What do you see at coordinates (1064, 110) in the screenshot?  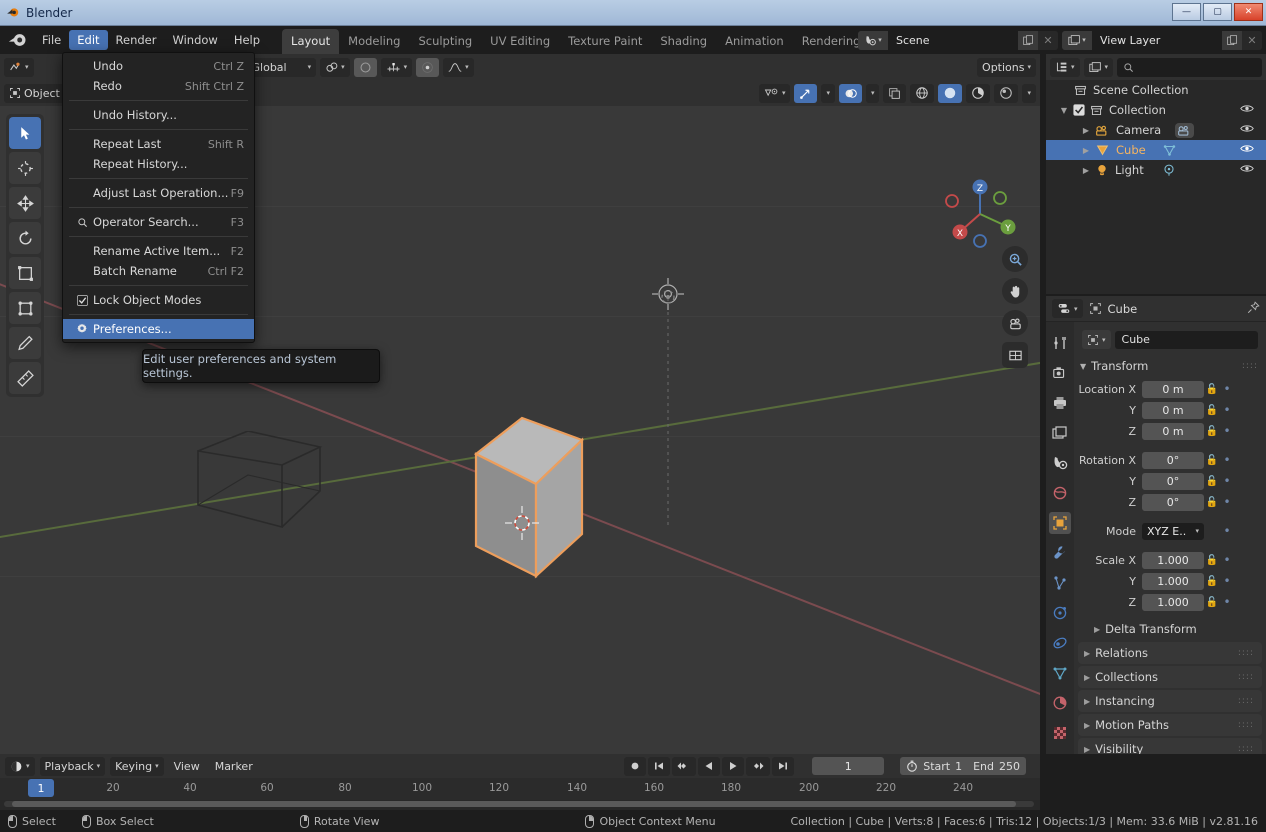 I see `disclosure-triangle-icon: ▼` at bounding box center [1064, 110].